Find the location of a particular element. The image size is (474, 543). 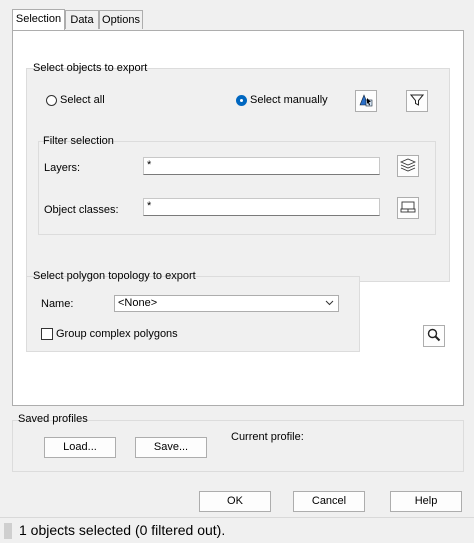

chevron-down-icon is located at coordinates (329, 304).